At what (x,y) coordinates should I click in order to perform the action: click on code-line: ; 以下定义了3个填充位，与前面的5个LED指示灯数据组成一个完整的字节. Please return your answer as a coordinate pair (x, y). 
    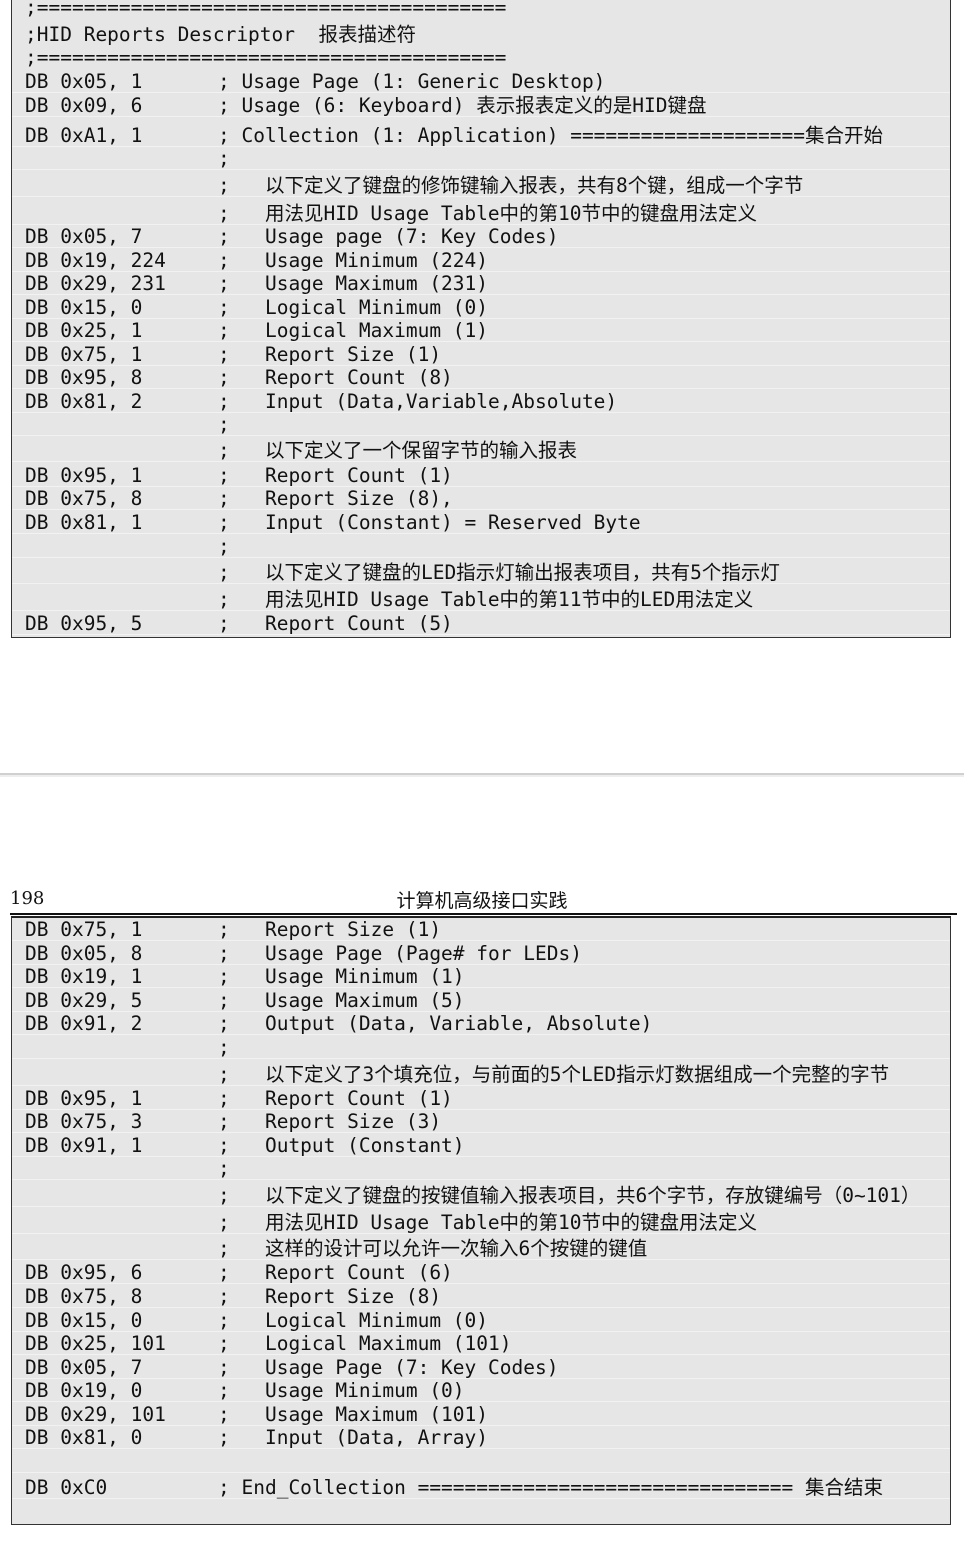
    Looking at the image, I should click on (481, 1075).